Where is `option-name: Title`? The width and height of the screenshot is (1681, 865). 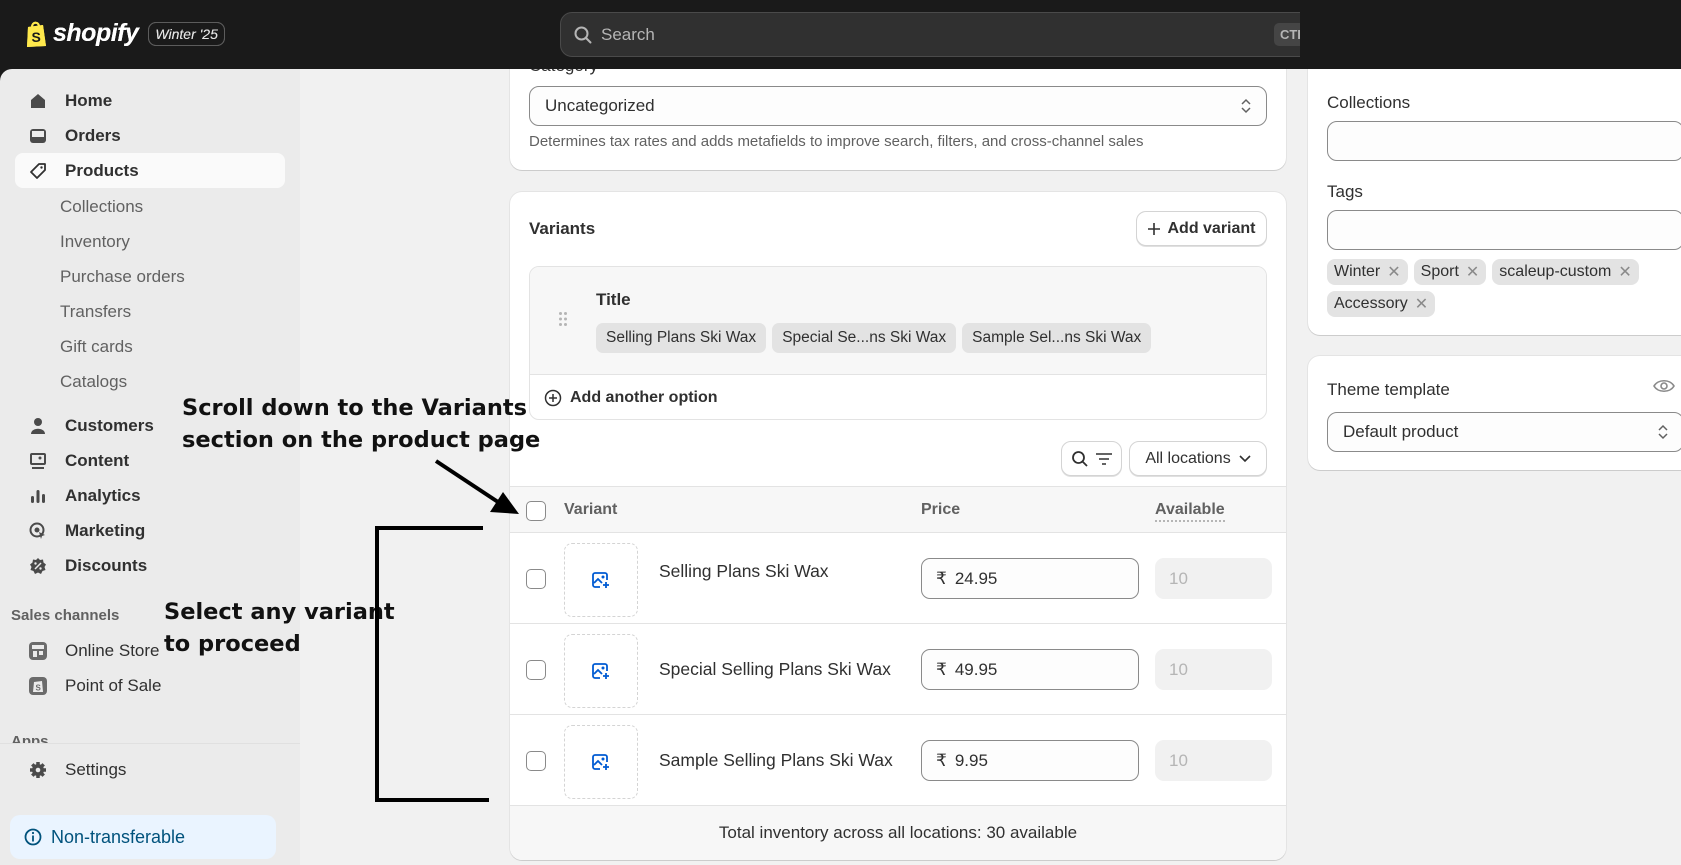 option-name: Title is located at coordinates (613, 299).